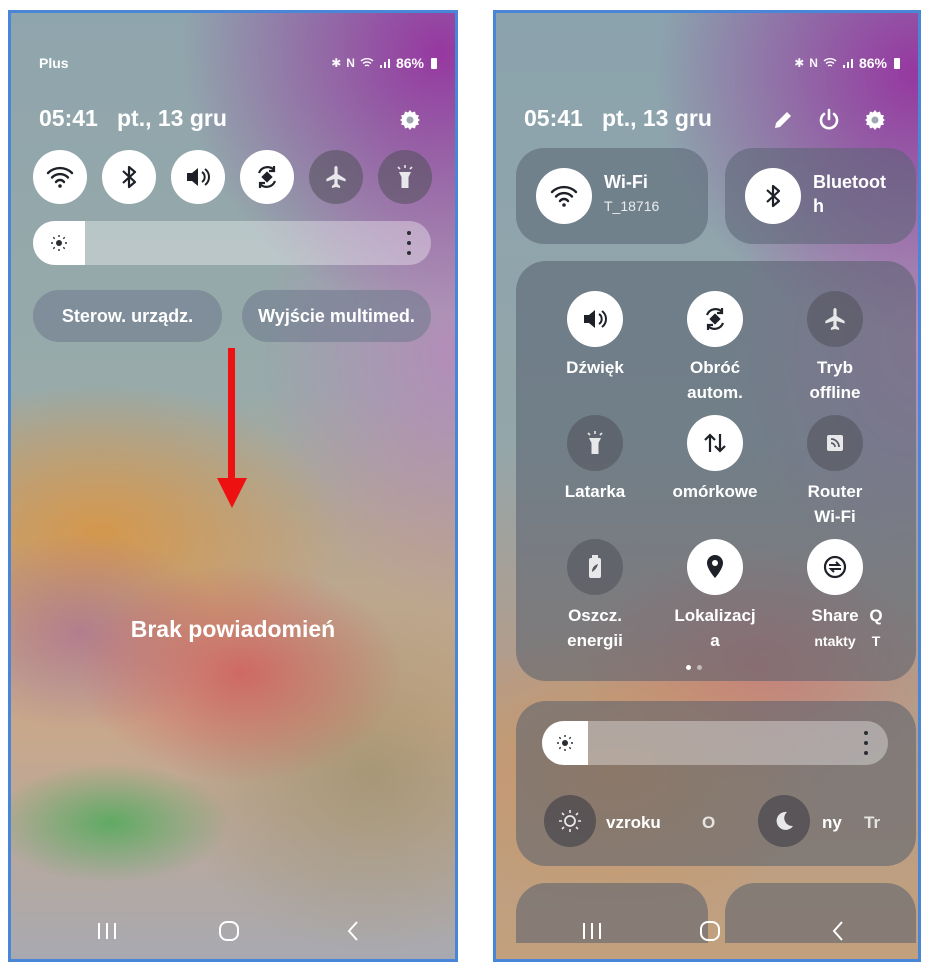  I want to click on tile-partial: QT, so click(876, 624).